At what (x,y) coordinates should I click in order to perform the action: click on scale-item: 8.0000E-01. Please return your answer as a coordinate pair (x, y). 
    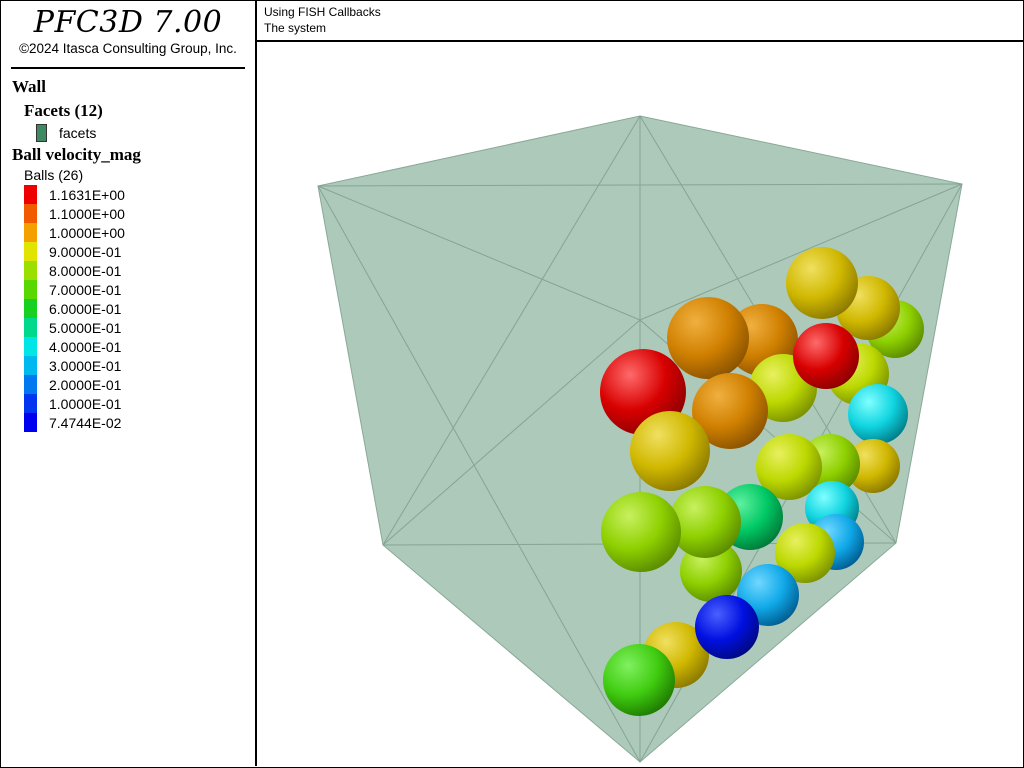
    Looking at the image, I should click on (138, 270).